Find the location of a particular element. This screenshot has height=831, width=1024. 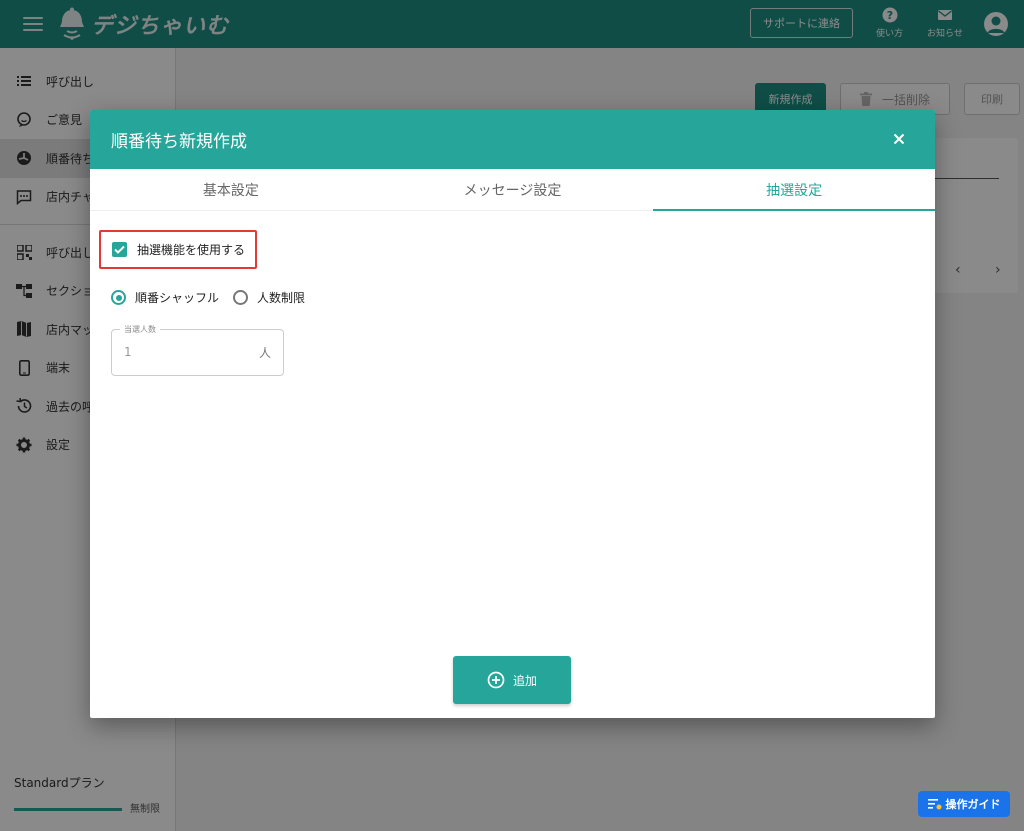

add-button: 追加 is located at coordinates (512, 680).